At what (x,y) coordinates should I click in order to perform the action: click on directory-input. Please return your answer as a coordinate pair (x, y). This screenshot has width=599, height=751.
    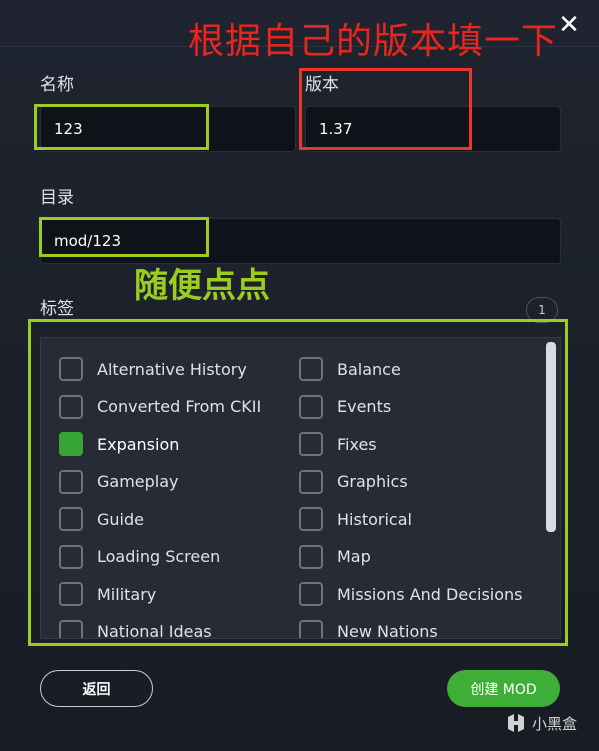
    Looking at the image, I should click on (300, 241).